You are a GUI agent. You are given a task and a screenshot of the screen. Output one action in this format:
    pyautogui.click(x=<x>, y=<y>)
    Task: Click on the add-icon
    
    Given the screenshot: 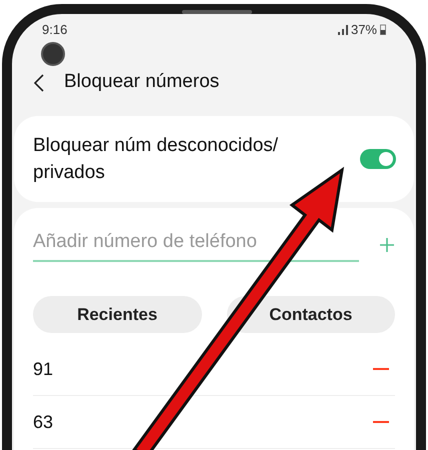 What is the action you would take?
    pyautogui.click(x=387, y=244)
    